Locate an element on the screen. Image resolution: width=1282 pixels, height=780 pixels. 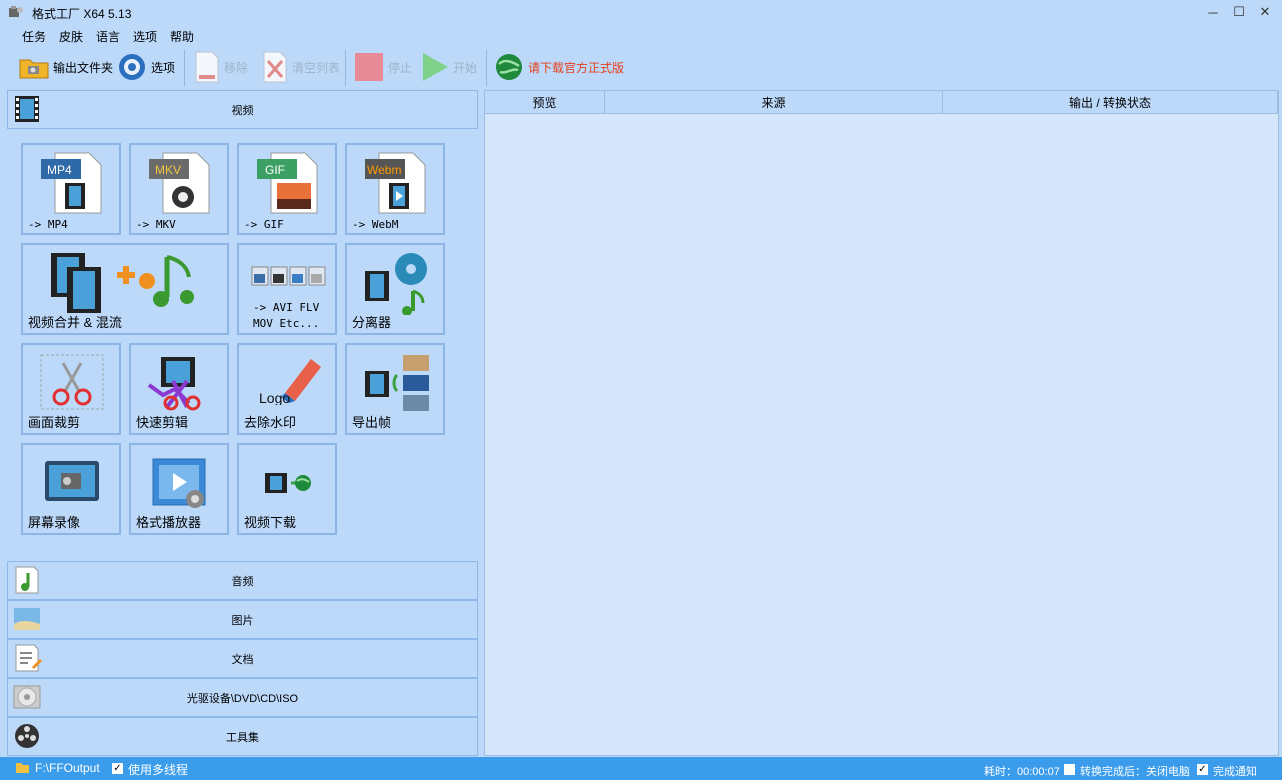
category-image-label: 图片 is located at coordinates (242, 620).